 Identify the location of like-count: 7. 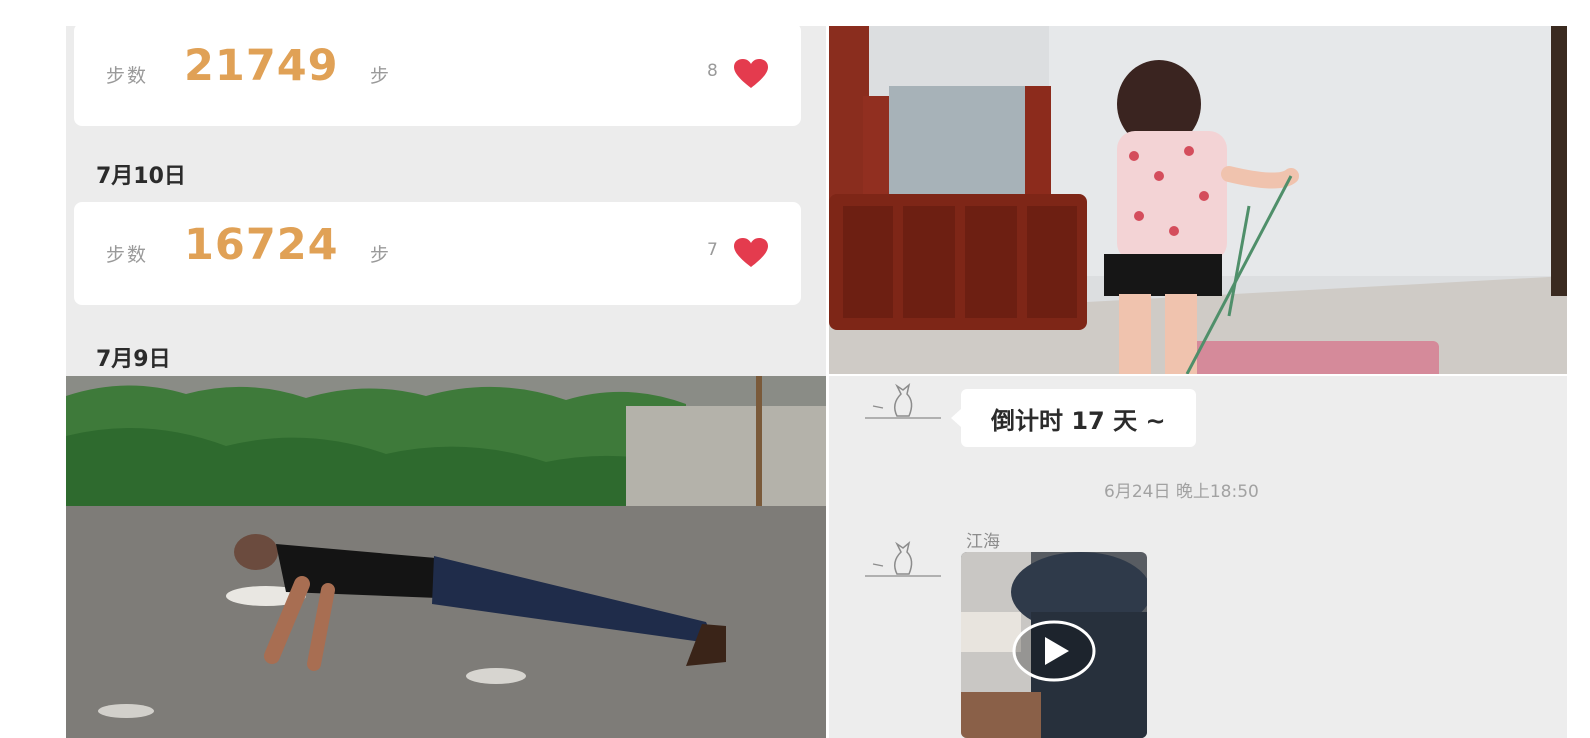
(712, 250).